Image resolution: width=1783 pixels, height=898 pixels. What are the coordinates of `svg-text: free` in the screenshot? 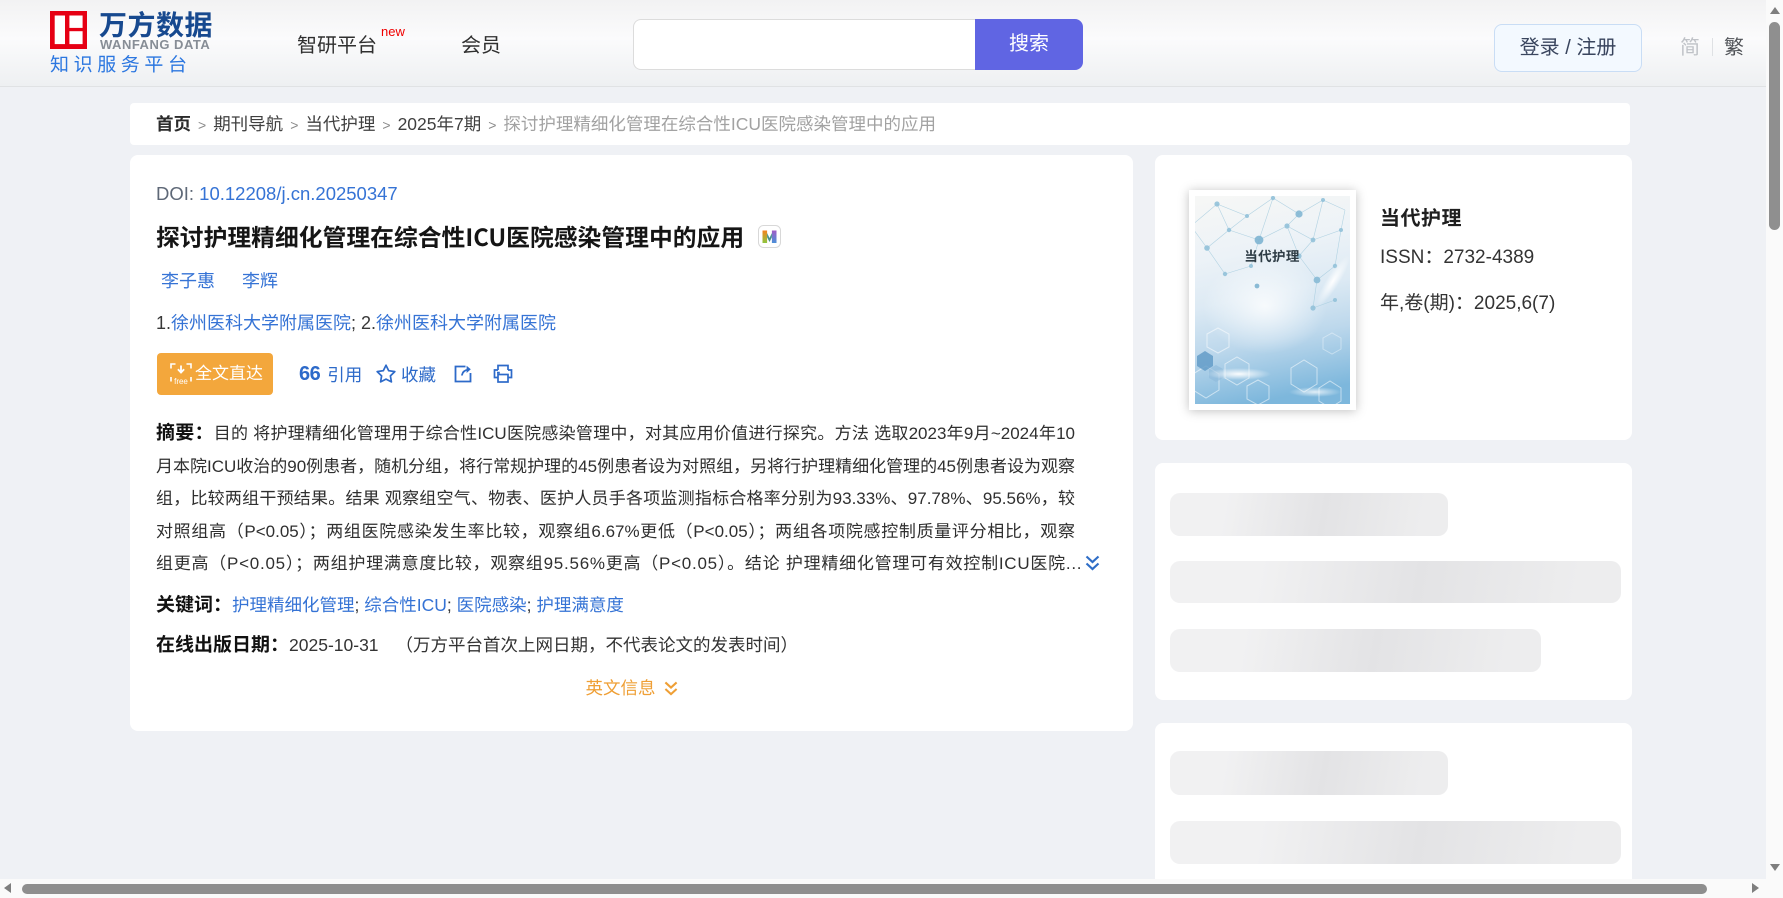 It's located at (181, 381).